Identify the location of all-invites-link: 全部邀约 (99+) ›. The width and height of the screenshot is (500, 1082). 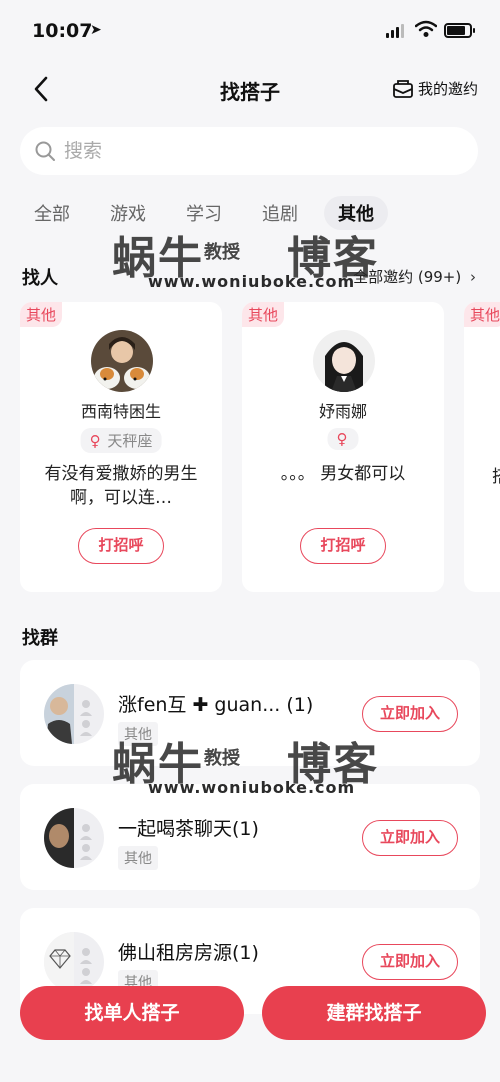
(414, 276).